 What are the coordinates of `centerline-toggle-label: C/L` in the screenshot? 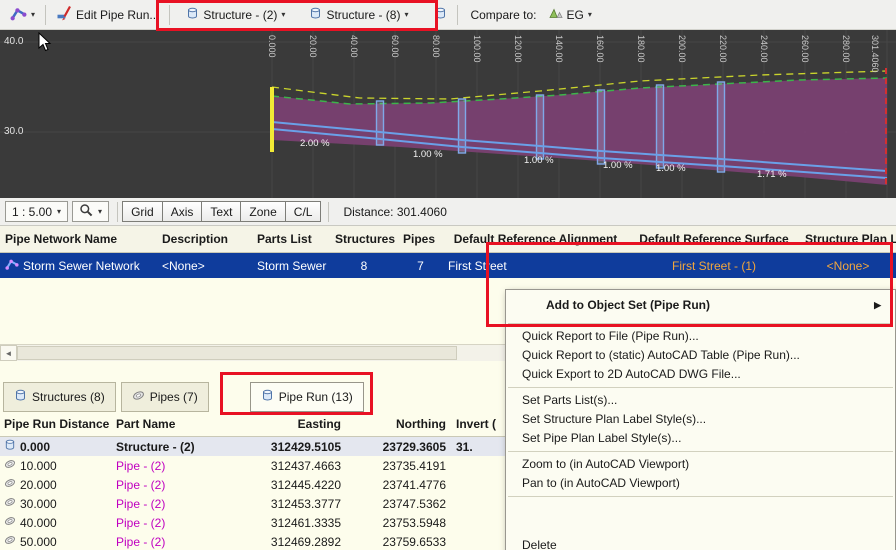 It's located at (303, 211).